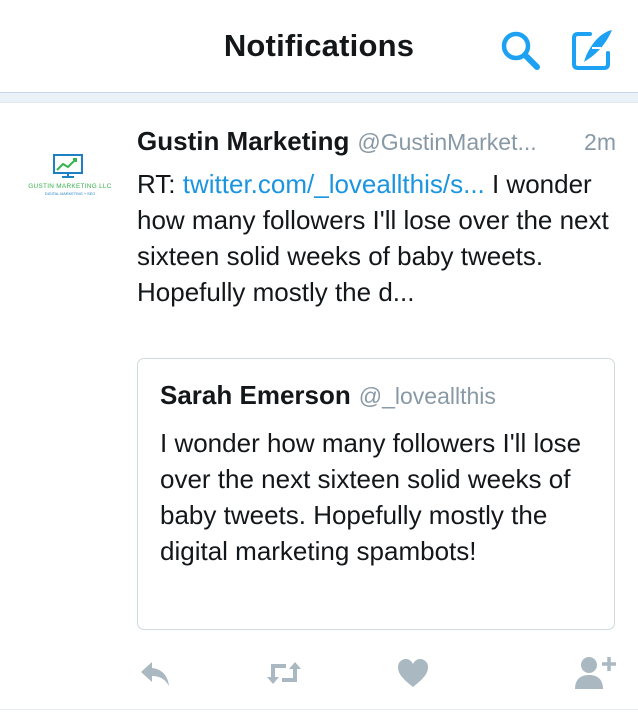  Describe the element at coordinates (160, 184) in the screenshot. I see `retweet-prefix: RT:` at that location.